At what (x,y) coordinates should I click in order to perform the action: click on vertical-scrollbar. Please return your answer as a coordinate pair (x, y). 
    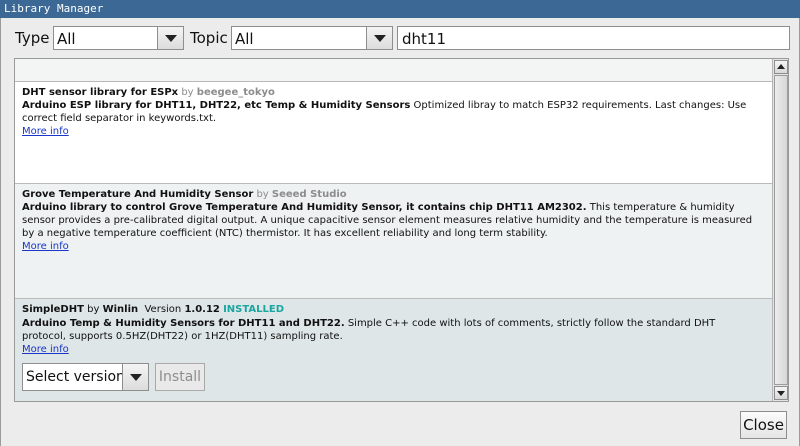
    Looking at the image, I should click on (780, 230).